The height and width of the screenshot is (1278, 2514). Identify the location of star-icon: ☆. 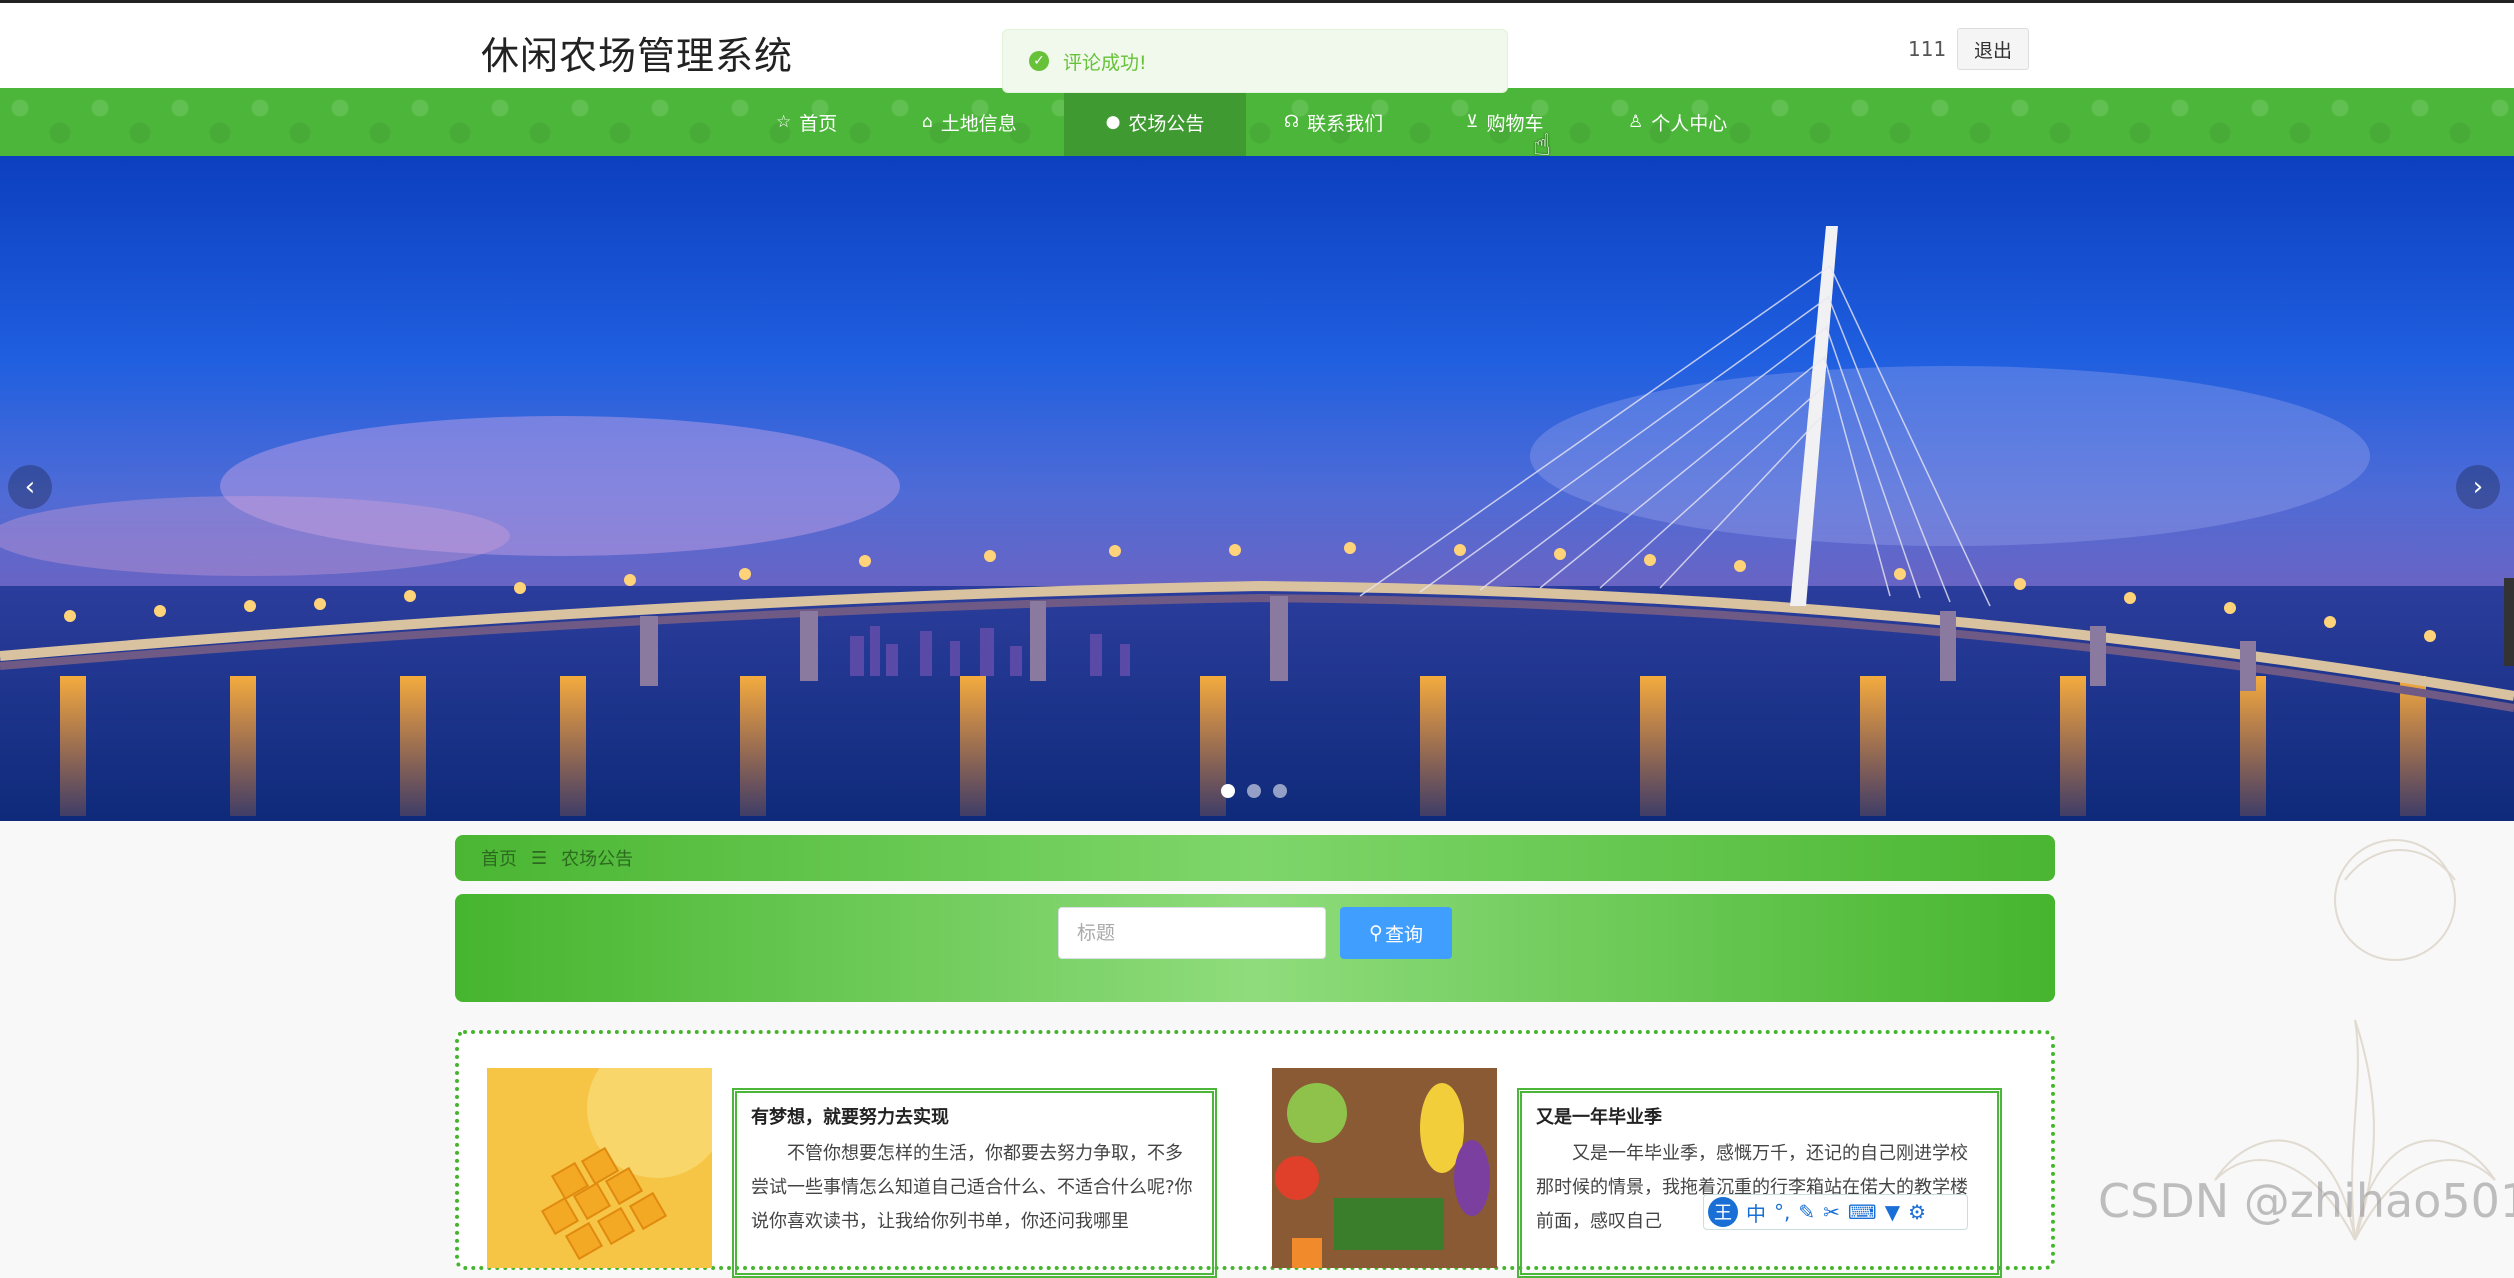
(784, 122).